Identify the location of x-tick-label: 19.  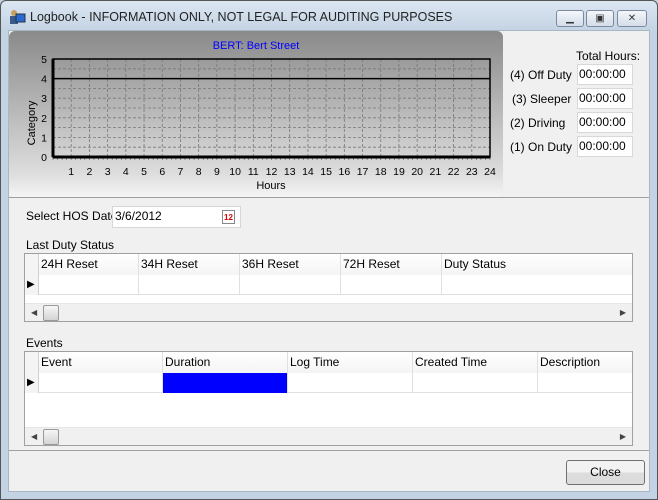
(399, 172).